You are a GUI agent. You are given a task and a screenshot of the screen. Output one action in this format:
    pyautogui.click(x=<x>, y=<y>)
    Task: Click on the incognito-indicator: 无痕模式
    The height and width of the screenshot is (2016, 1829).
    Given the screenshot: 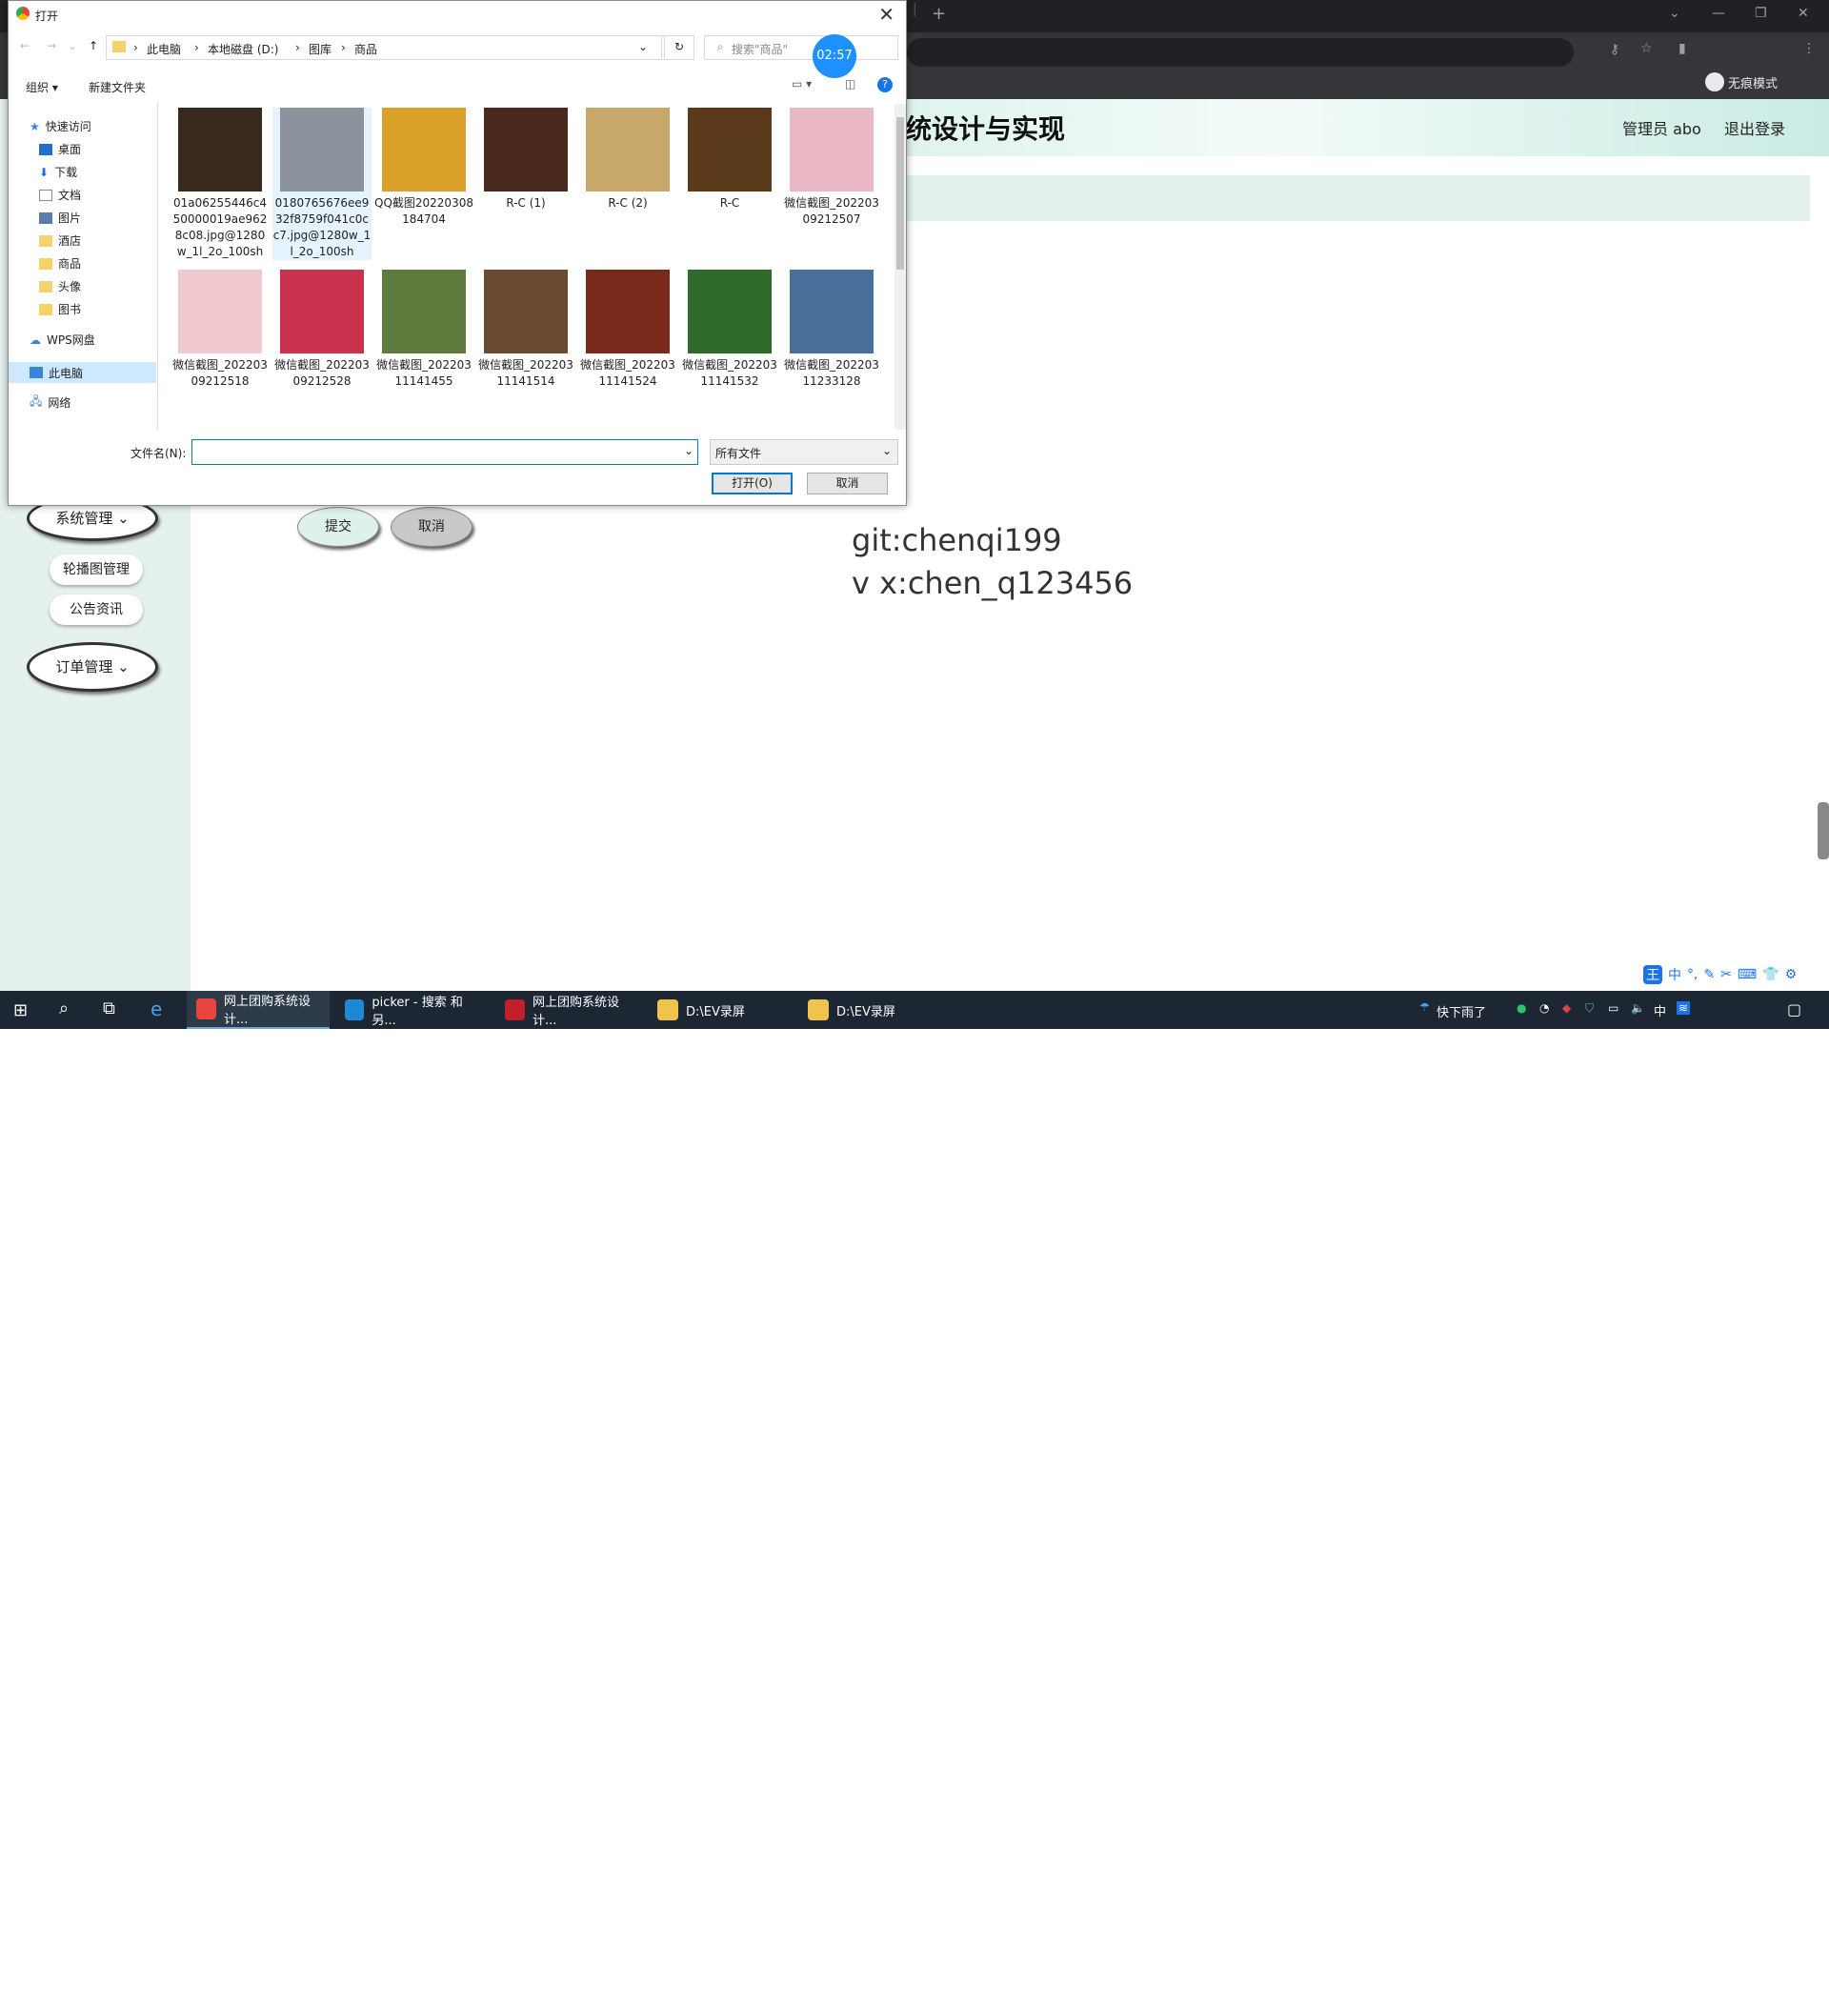 What is the action you would take?
    pyautogui.click(x=1741, y=81)
    